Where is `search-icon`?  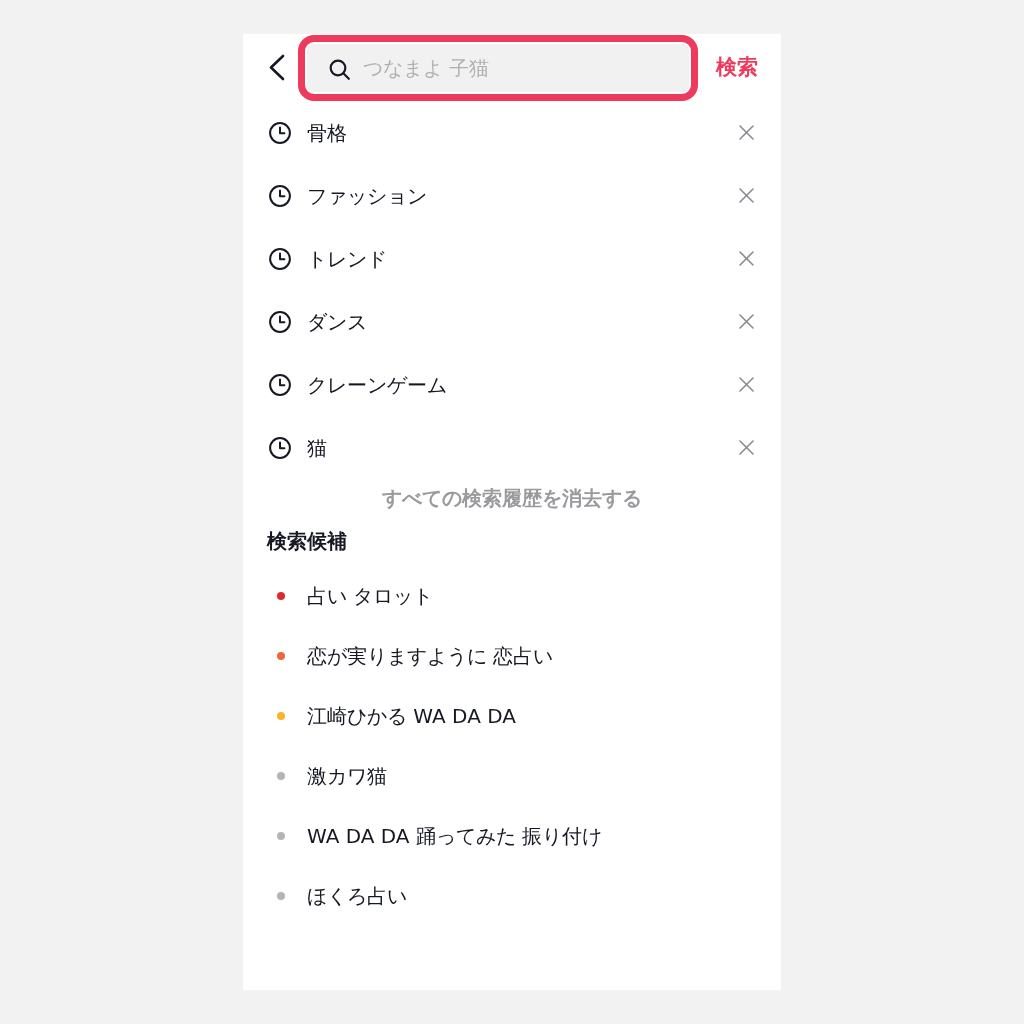 search-icon is located at coordinates (339, 69).